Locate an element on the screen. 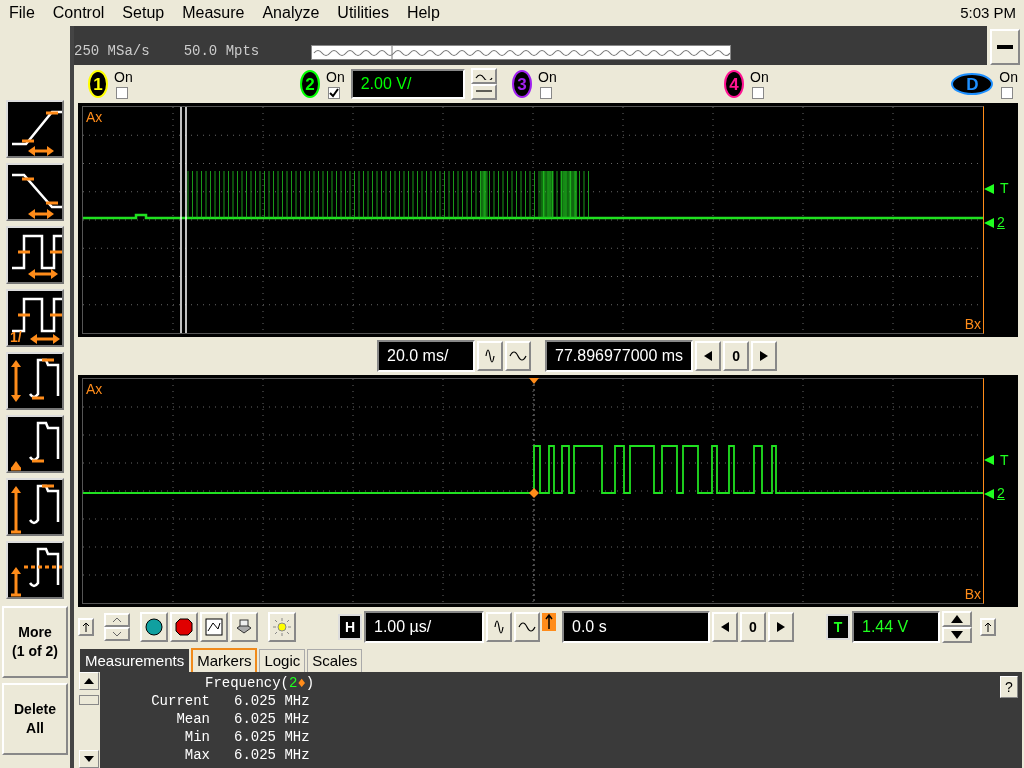 This screenshot has height=768, width=1024. channel-number: 2 is located at coordinates (310, 84).